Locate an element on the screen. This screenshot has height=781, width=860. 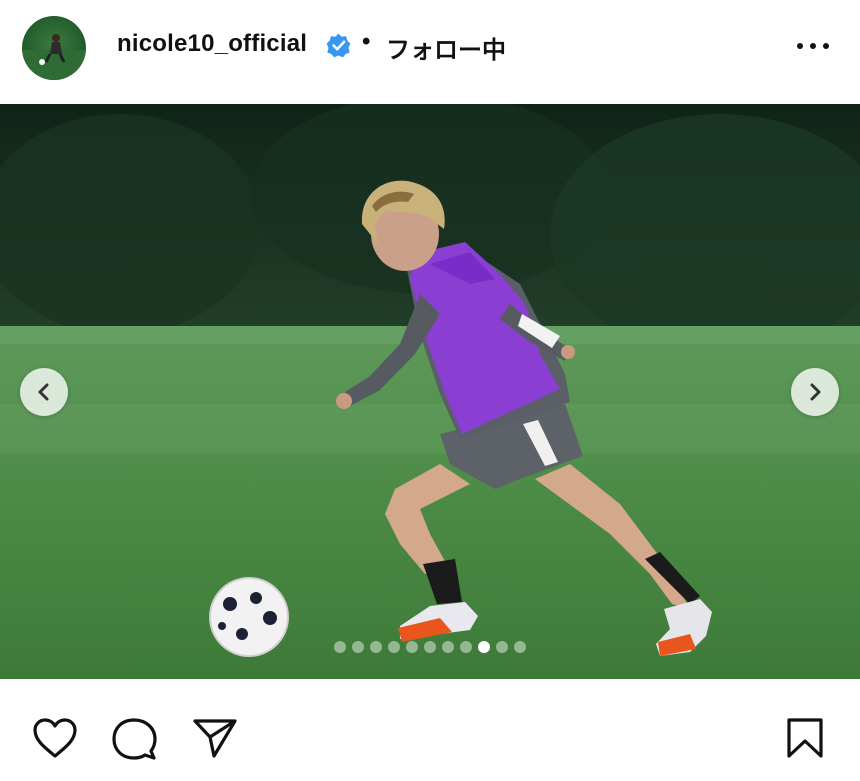
verified-badge-icon is located at coordinates (338, 45).